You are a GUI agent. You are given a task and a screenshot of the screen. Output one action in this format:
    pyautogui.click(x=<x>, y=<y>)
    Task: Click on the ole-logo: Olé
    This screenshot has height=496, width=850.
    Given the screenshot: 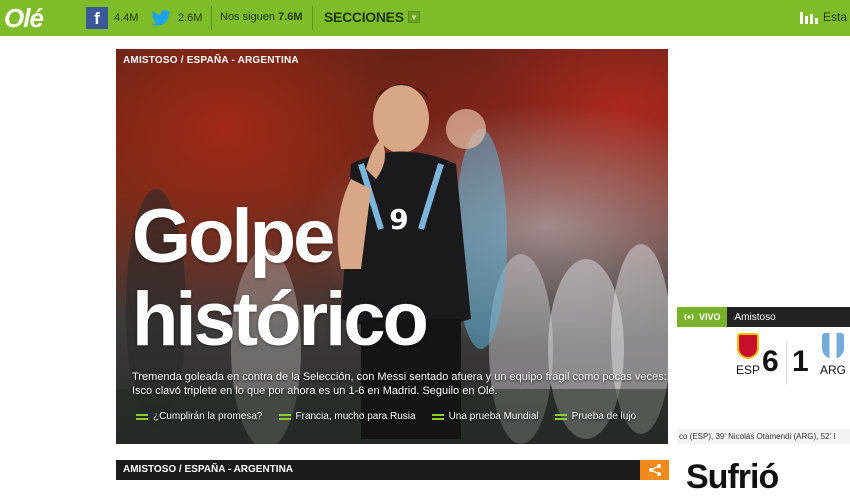 What is the action you would take?
    pyautogui.click(x=24, y=18)
    